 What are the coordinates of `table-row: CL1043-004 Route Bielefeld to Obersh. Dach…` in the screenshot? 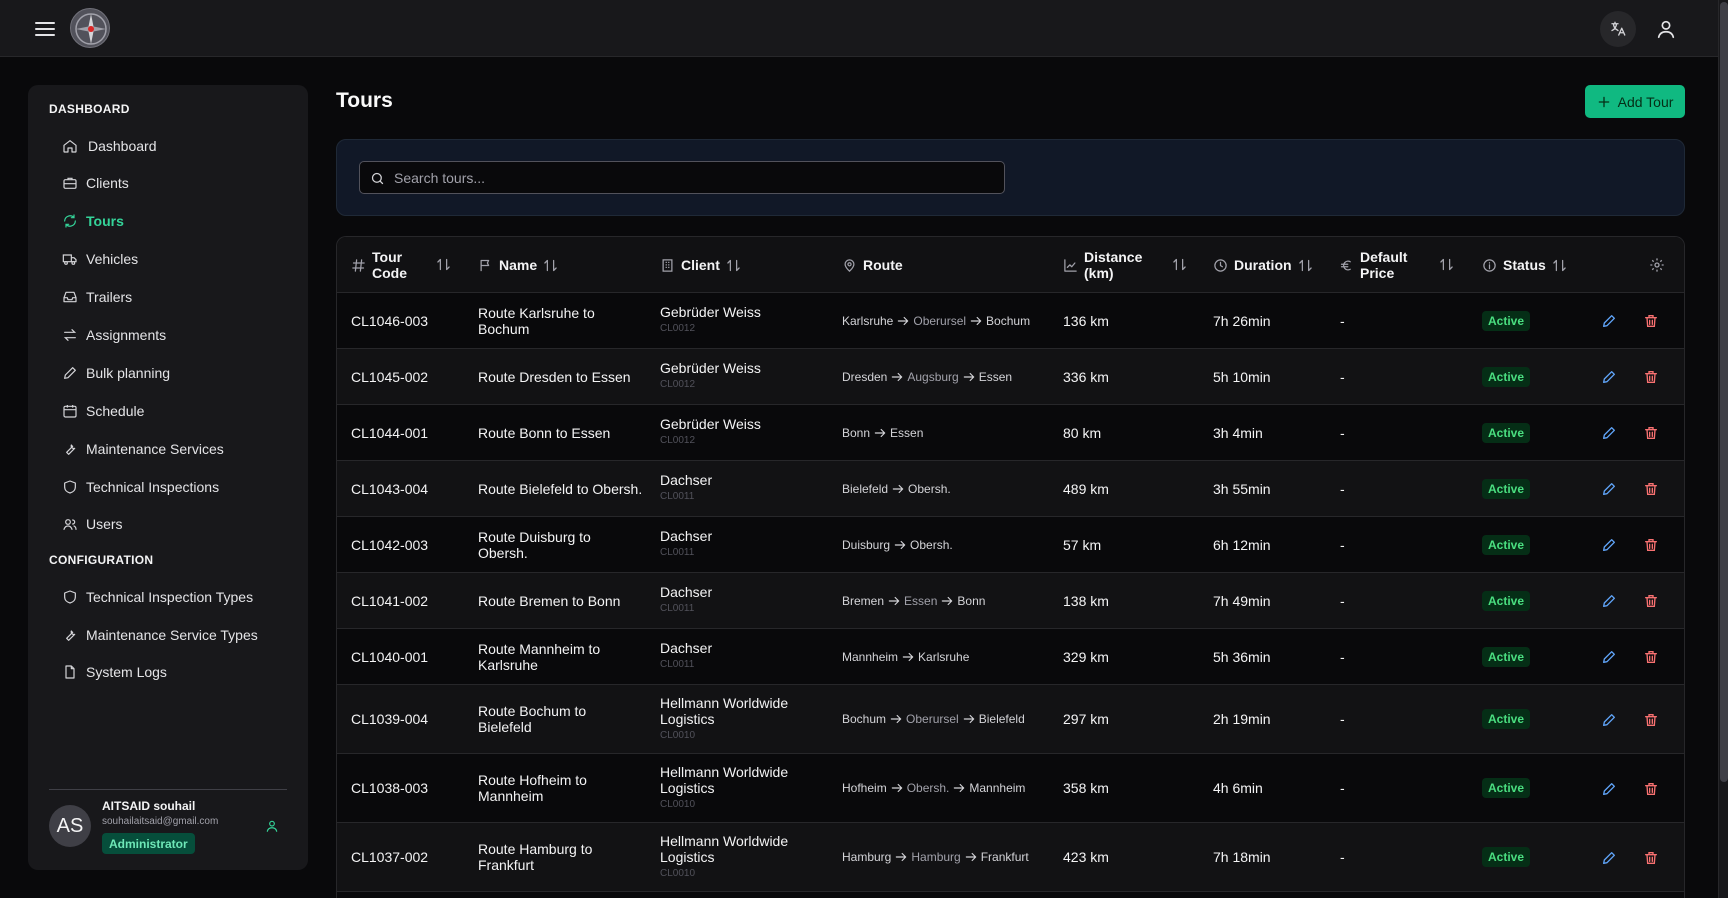 It's located at (1010, 489).